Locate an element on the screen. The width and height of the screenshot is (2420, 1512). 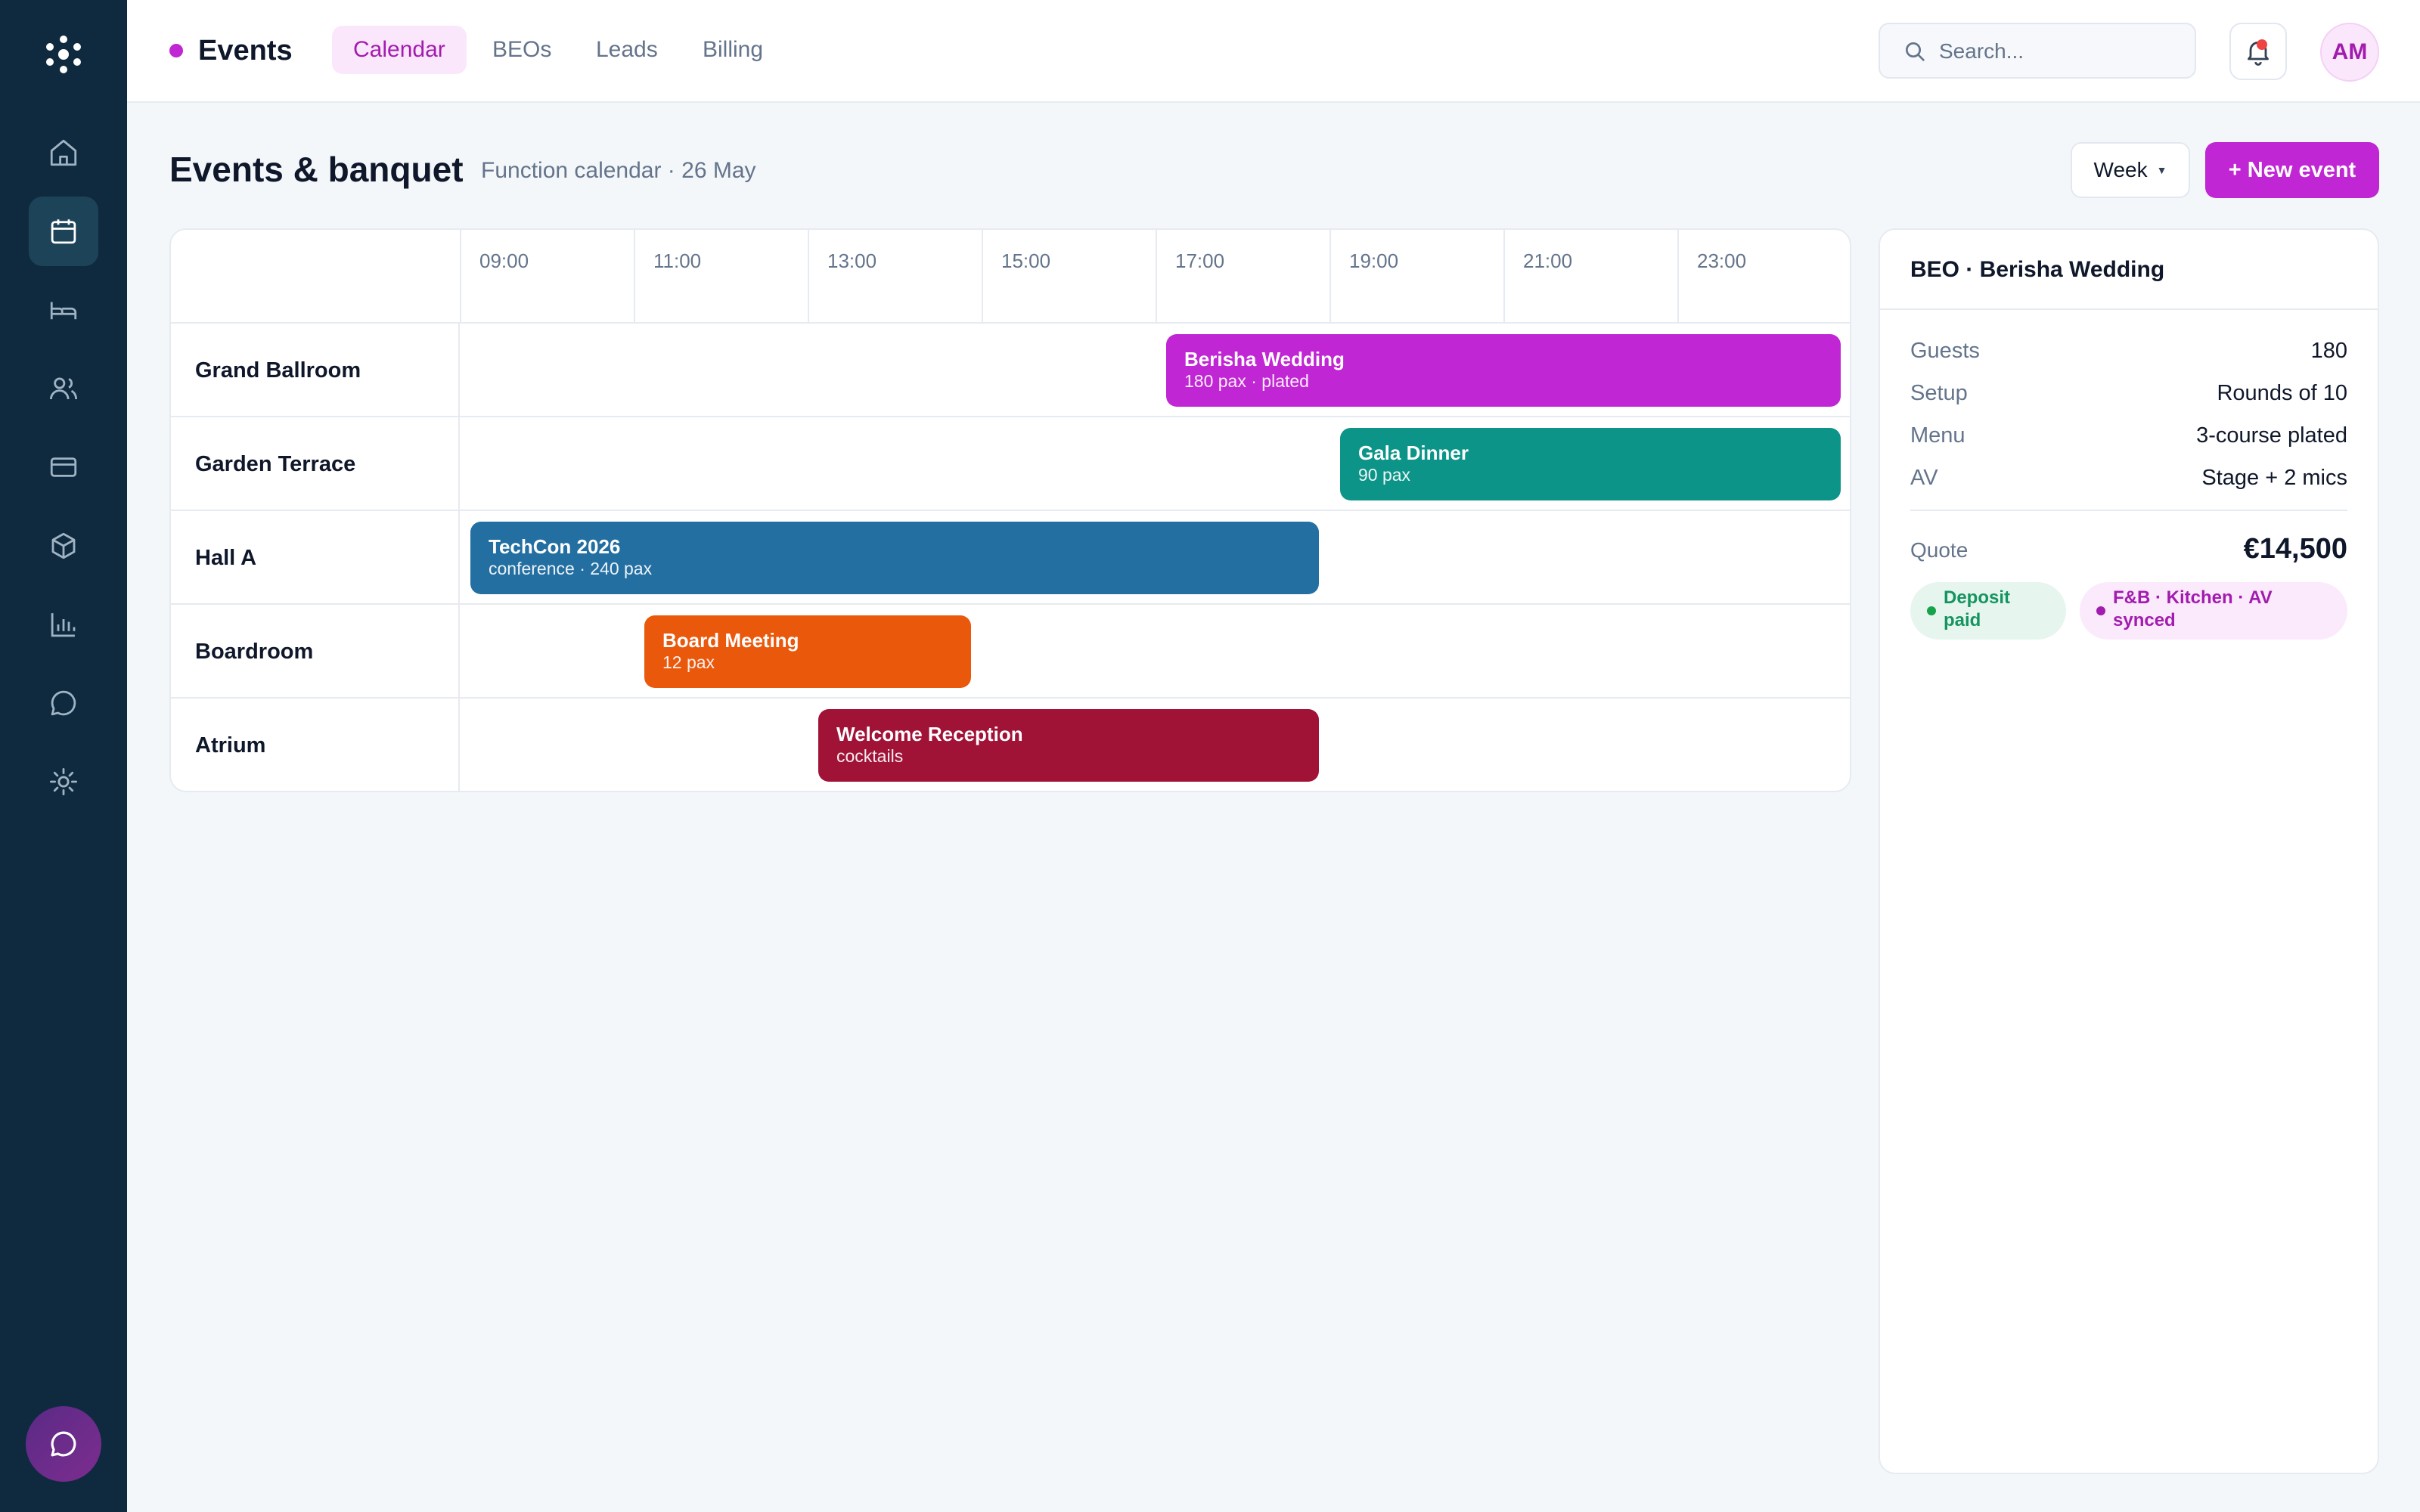
status-badge-sync: F&B · Kitchen · AV synced is located at coordinates (2213, 611).